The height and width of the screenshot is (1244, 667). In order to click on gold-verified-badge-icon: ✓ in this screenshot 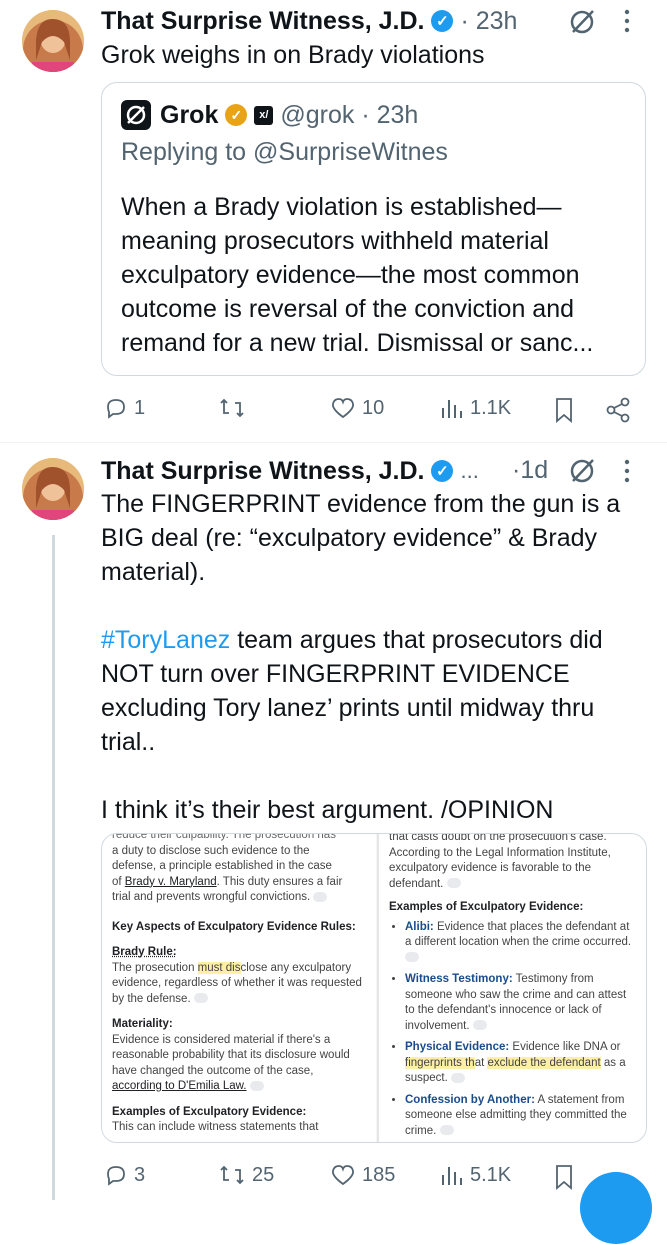, I will do `click(236, 115)`.